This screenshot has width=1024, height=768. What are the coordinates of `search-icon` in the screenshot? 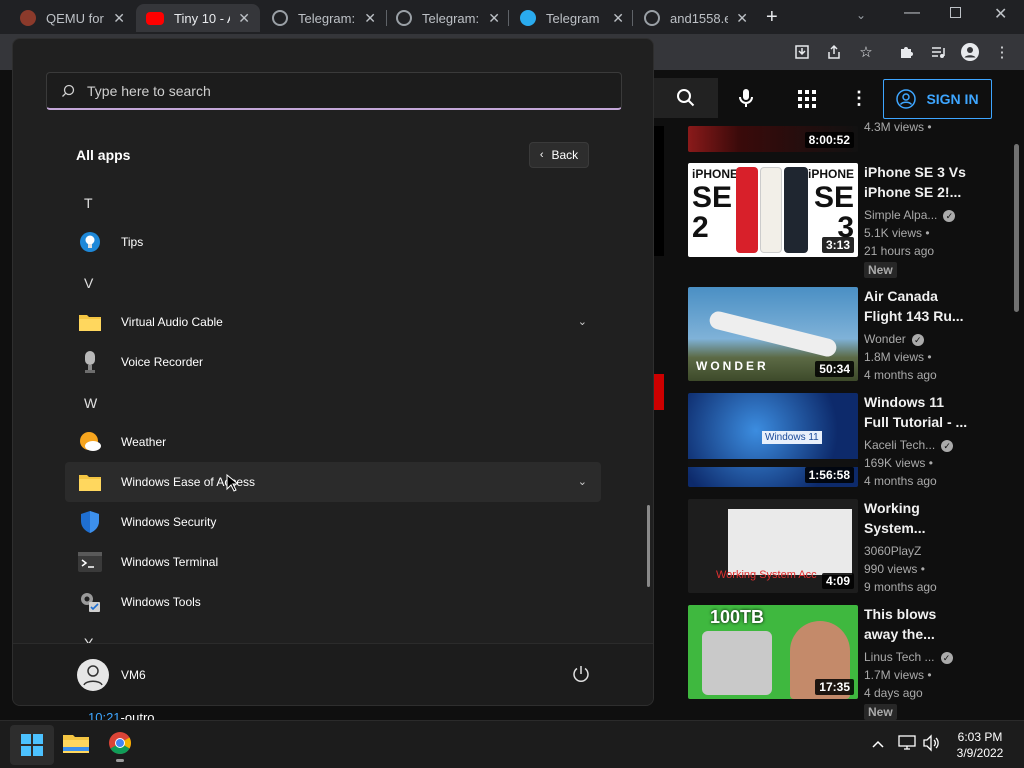 It's located at (686, 98).